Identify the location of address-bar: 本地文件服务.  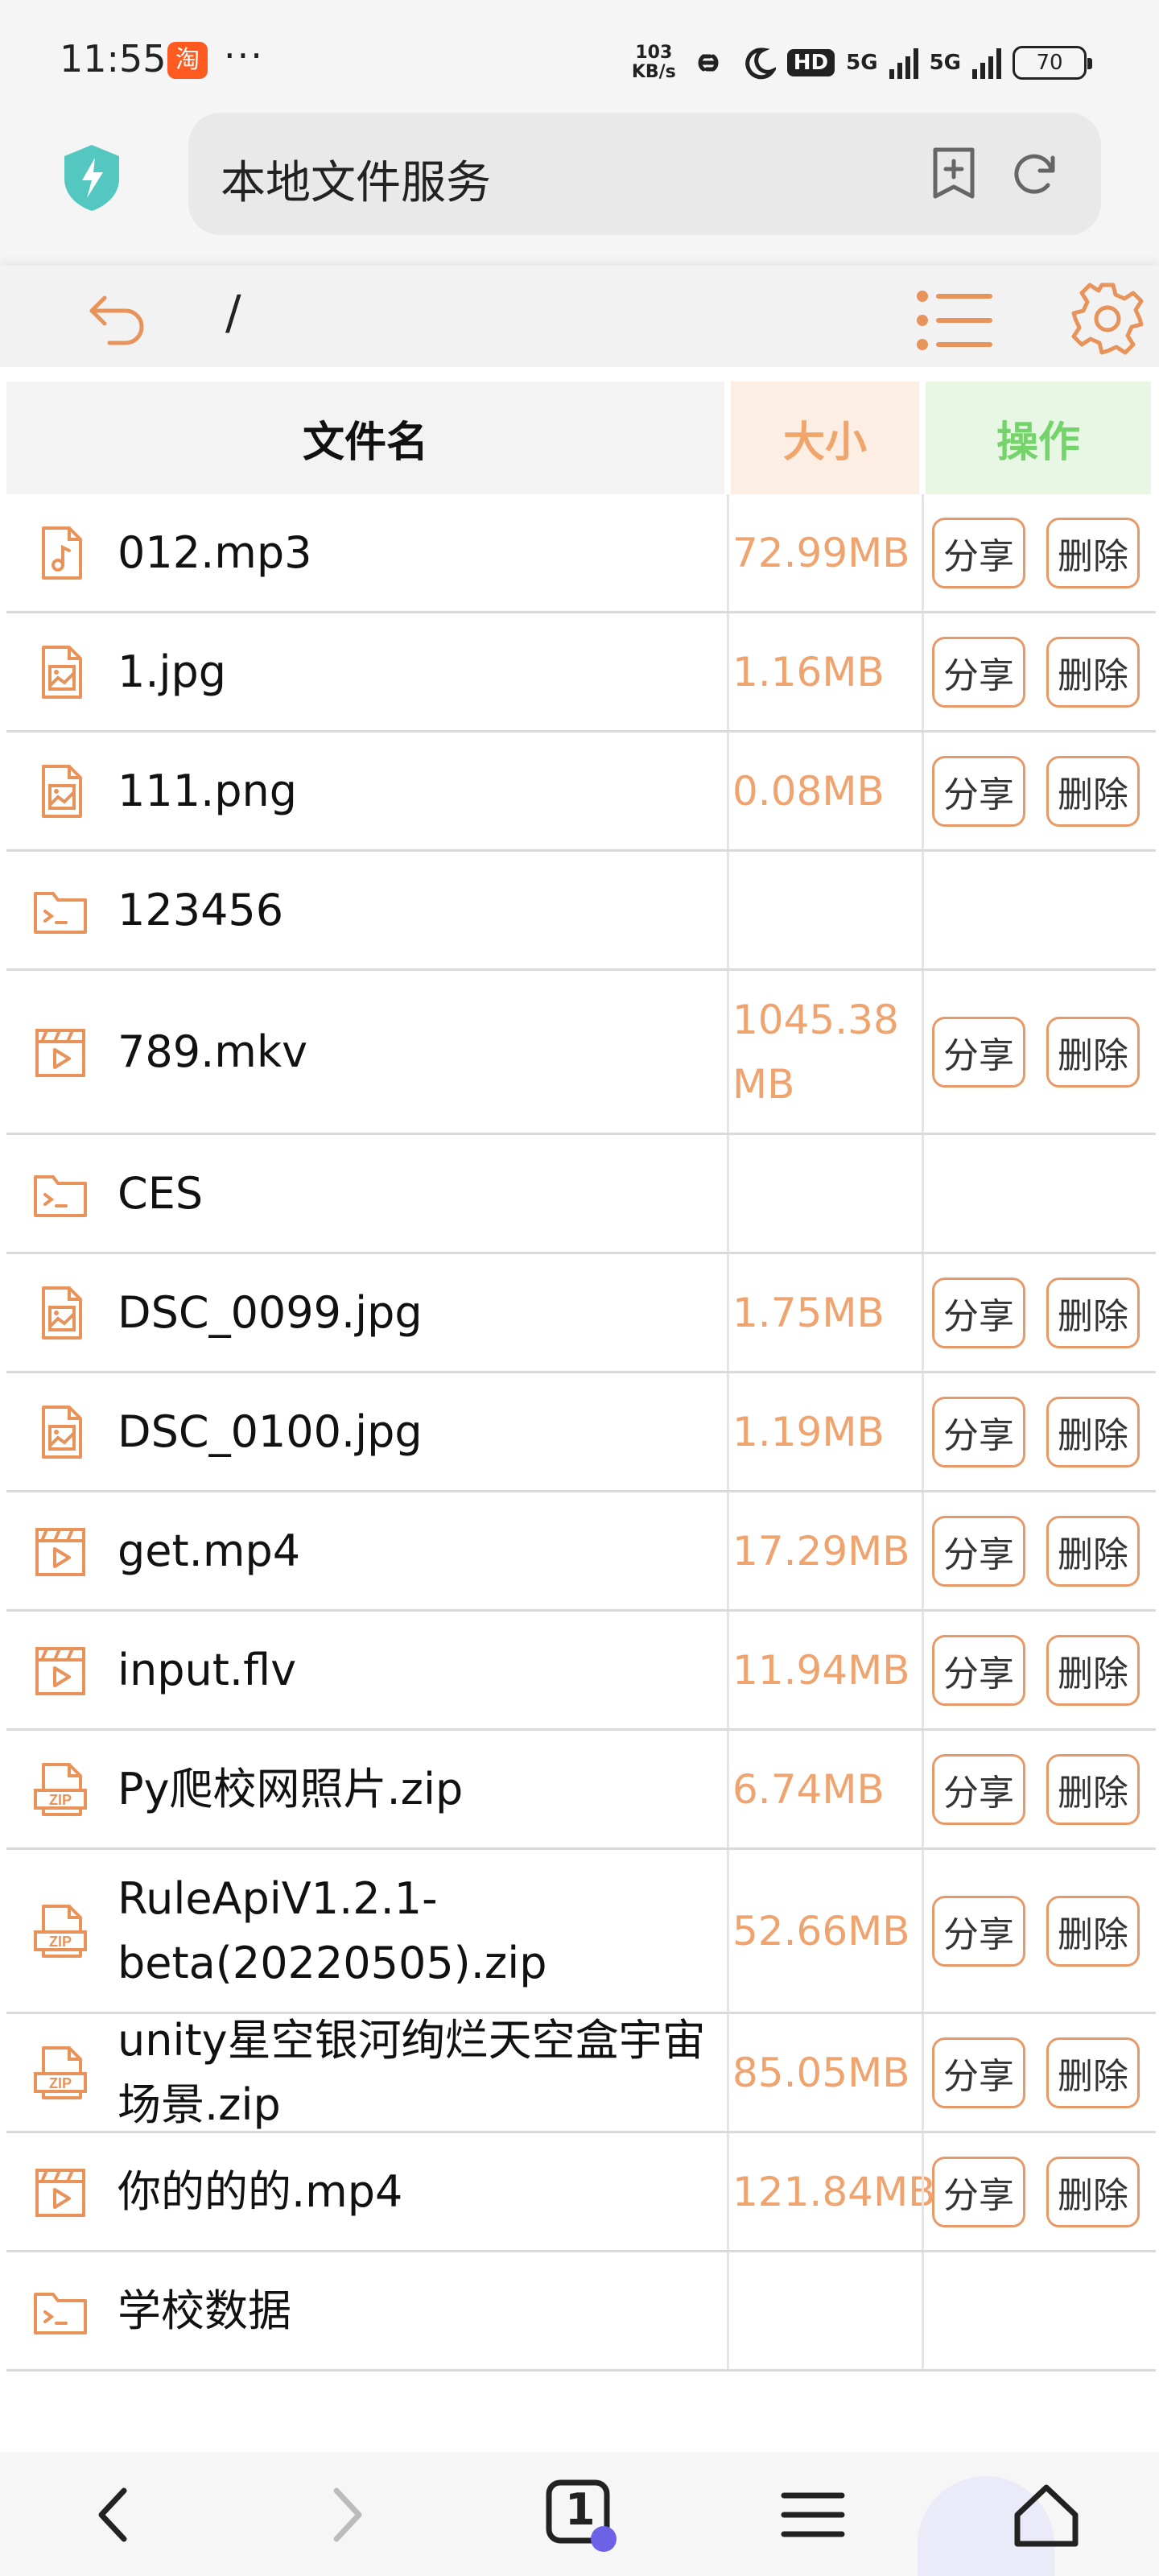
(644, 174).